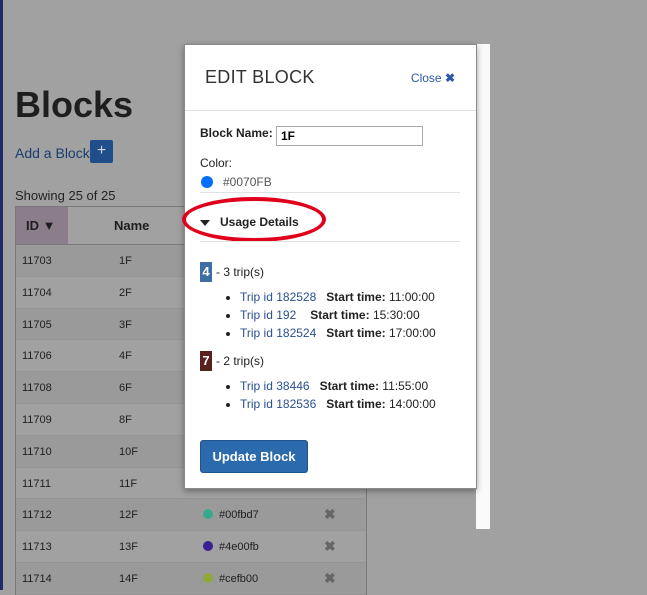  Describe the element at coordinates (37, 515) in the screenshot. I see `row-id: 11712` at that location.